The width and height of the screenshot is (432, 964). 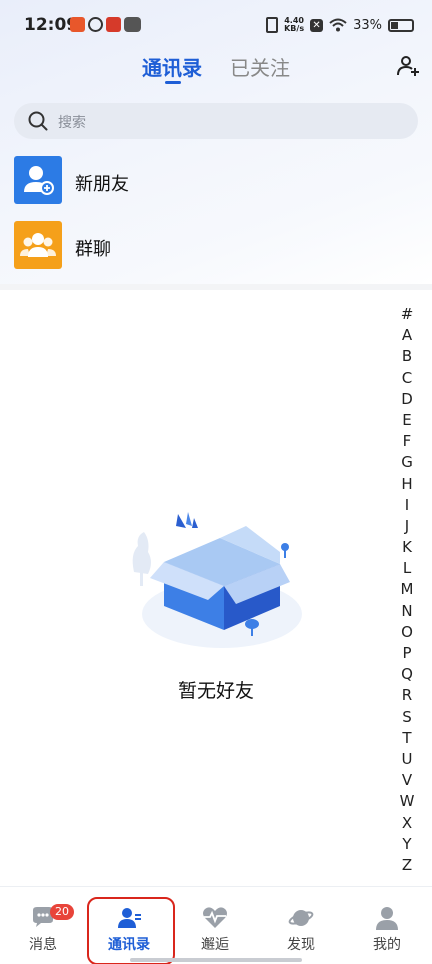 I want to click on profile-icon, so click(x=387, y=918).